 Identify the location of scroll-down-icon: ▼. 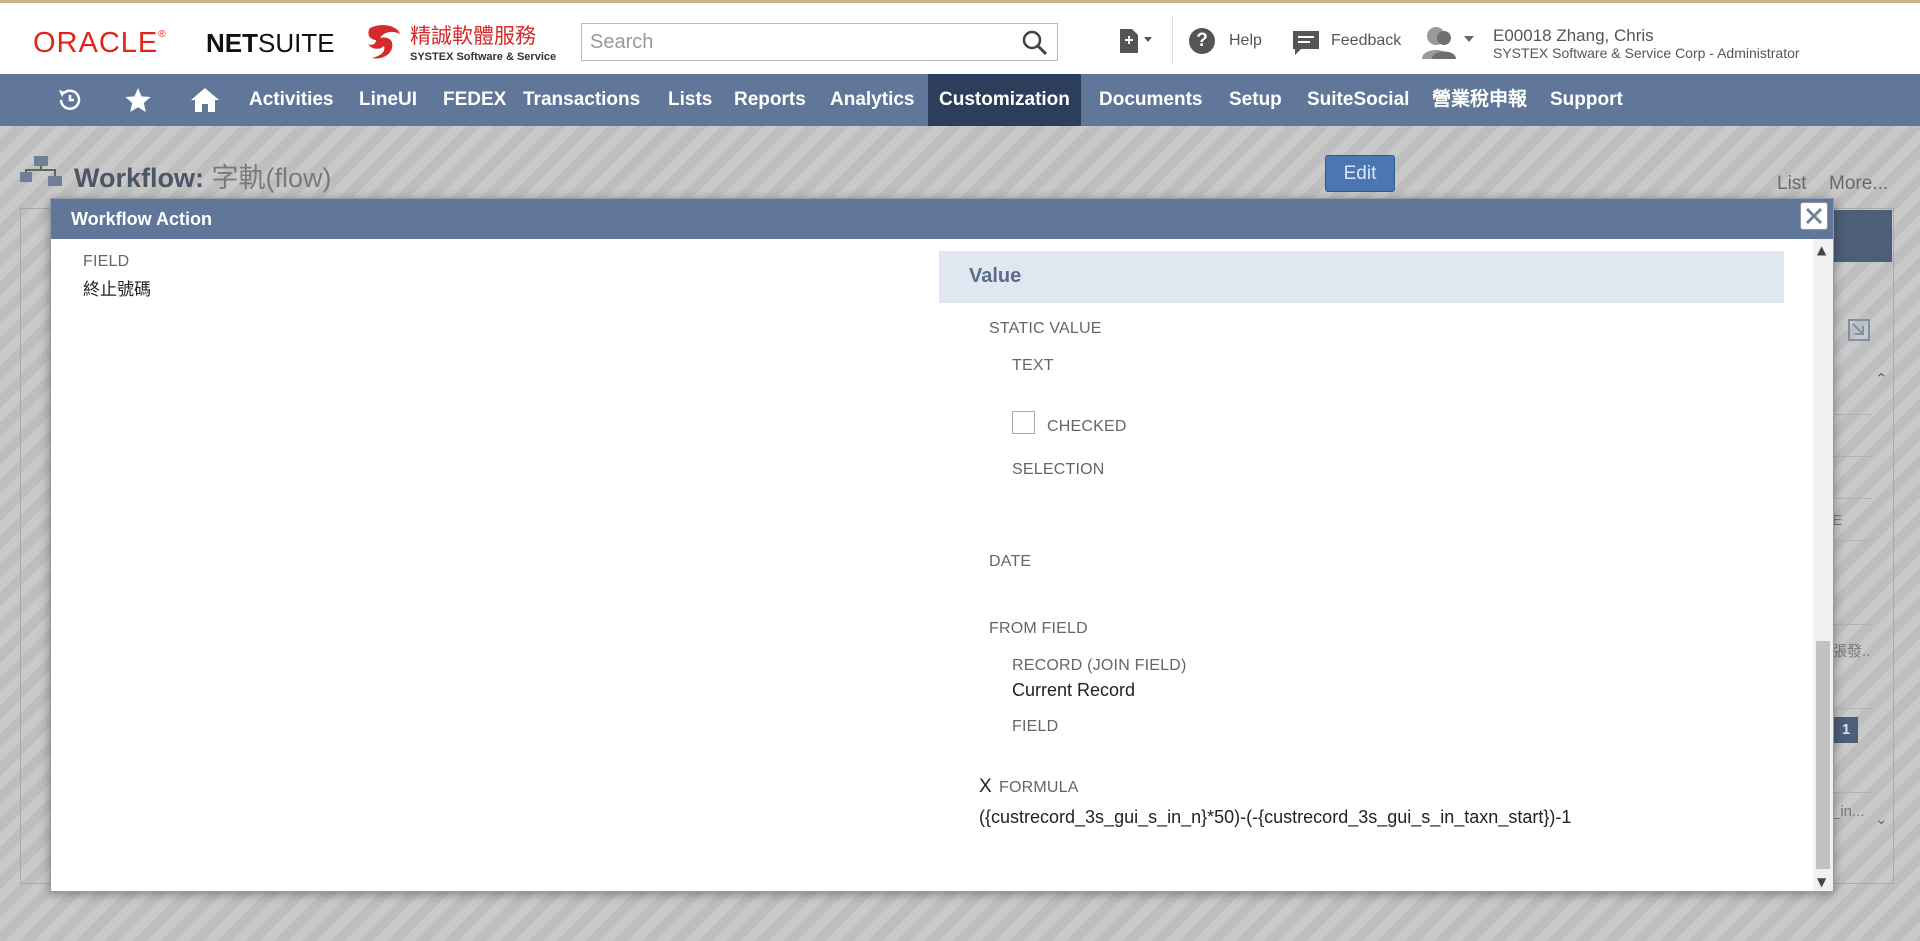
(1821, 882).